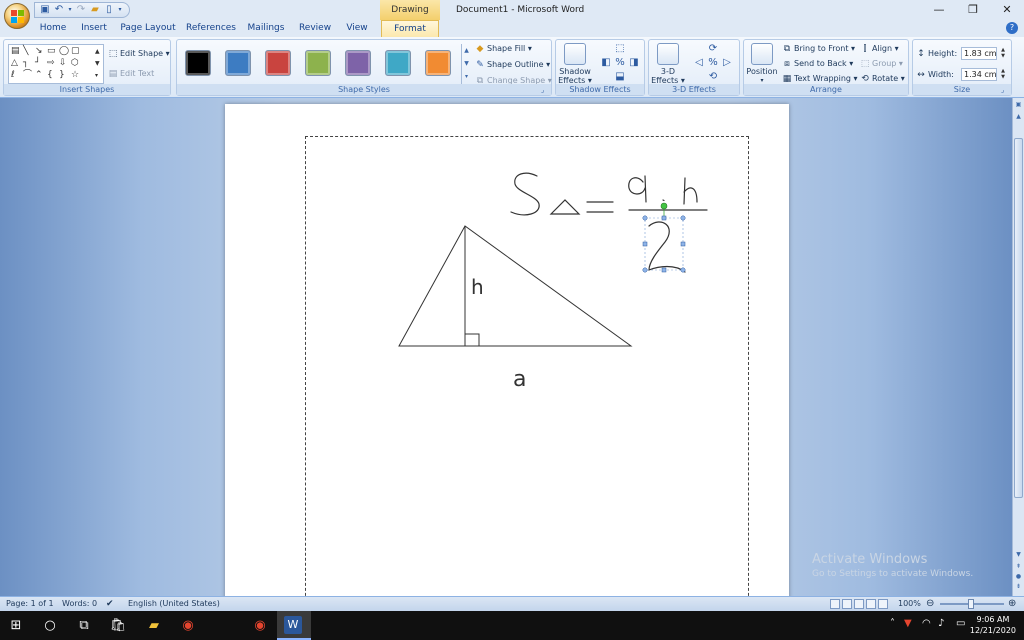  Describe the element at coordinates (25, 51) in the screenshot. I see `line-shape-icon: ╲` at that location.